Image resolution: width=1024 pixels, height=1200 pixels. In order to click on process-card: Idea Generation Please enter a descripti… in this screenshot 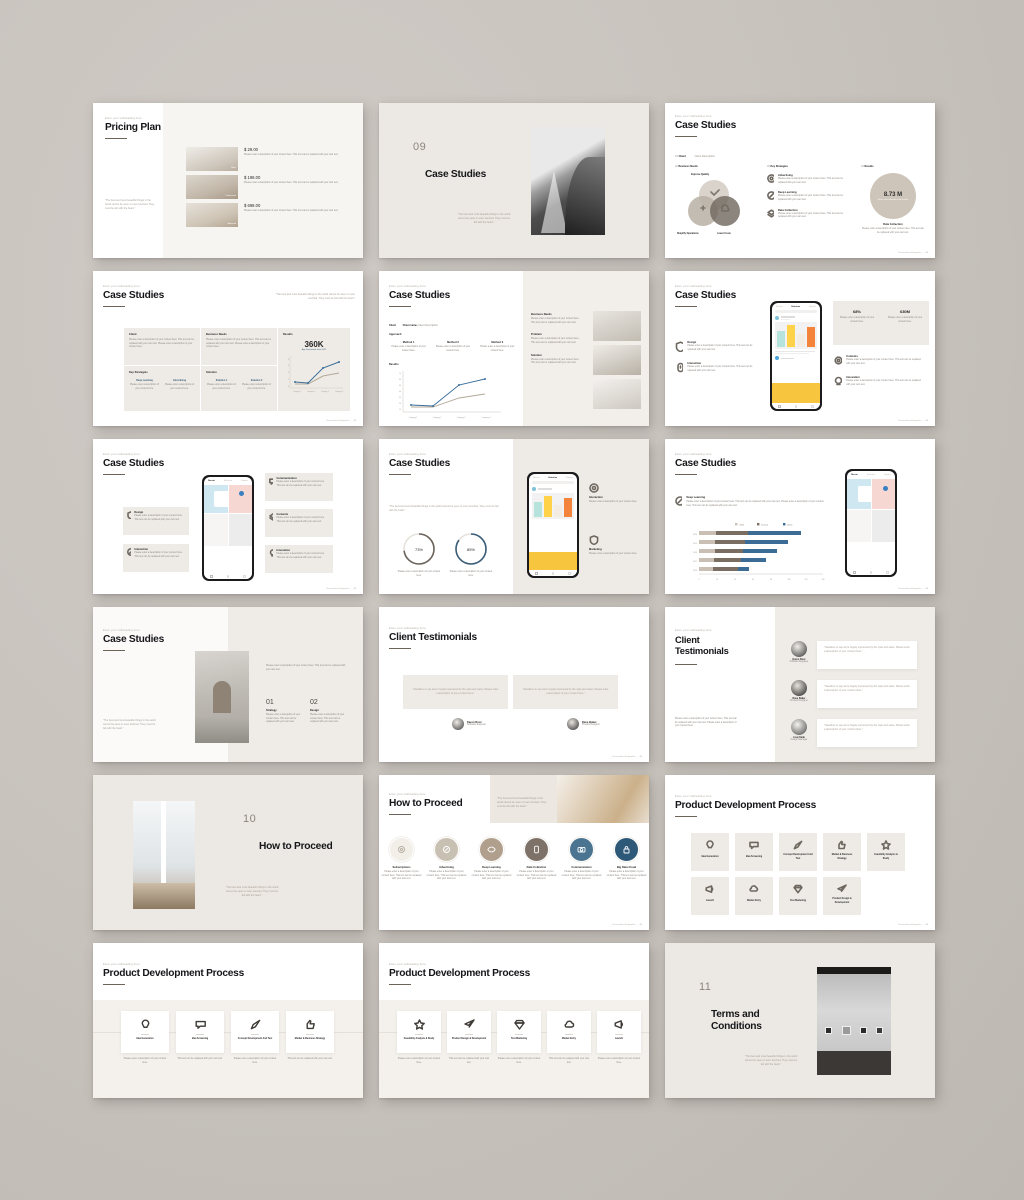, I will do `click(145, 1038)`.